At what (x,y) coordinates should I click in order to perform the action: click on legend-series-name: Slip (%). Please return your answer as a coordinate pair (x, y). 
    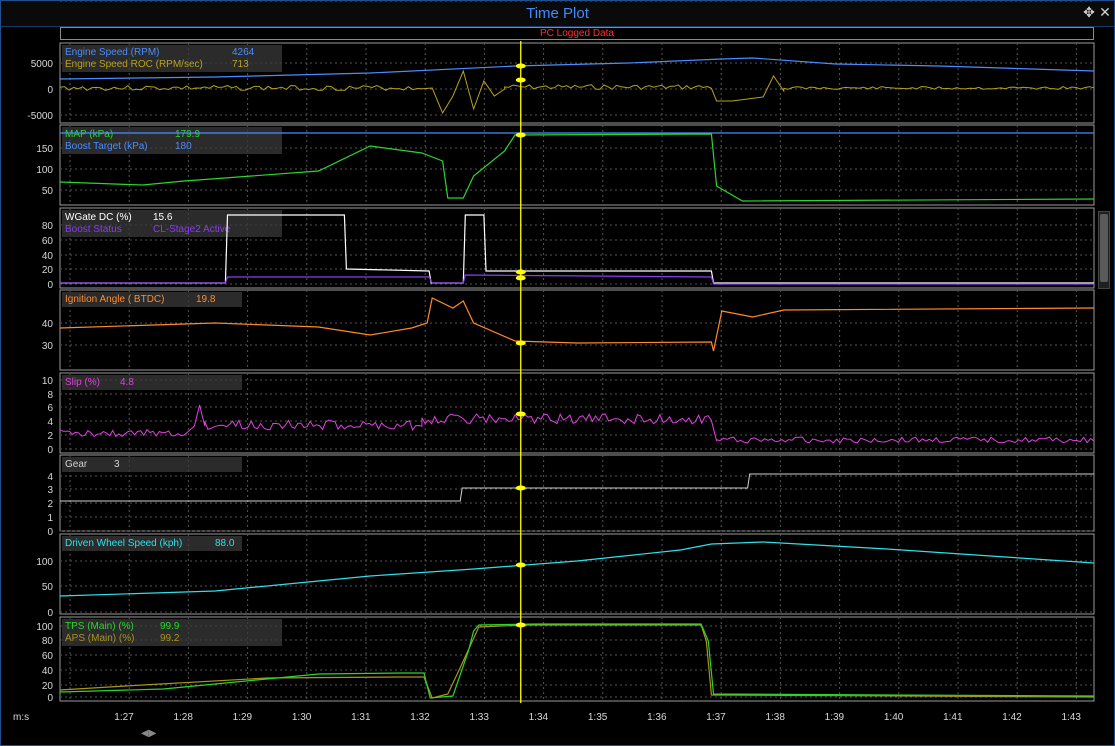
    Looking at the image, I should click on (82, 382).